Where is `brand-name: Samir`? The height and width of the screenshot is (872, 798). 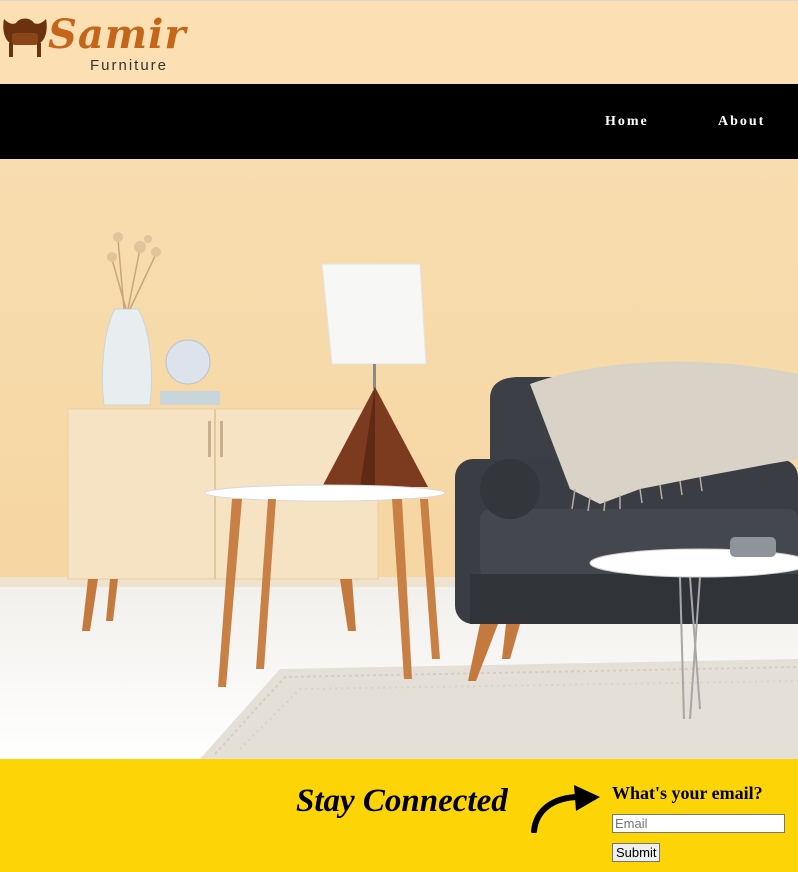
brand-name: Samir is located at coordinates (117, 34).